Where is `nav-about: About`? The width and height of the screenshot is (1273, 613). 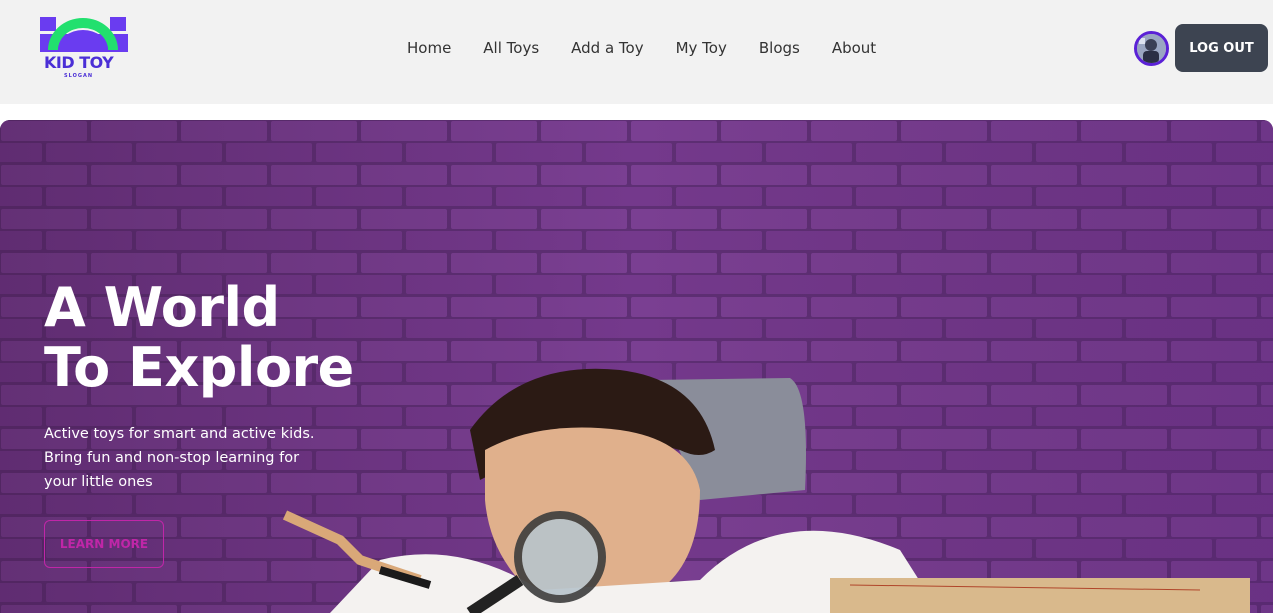
nav-about: About is located at coordinates (854, 48).